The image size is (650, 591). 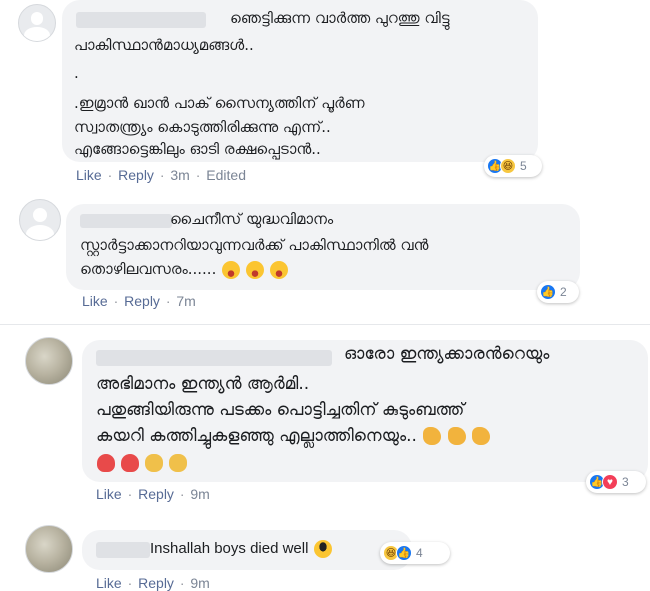 I want to click on comment-actions: Like · Reply · 7m, so click(x=139, y=301).